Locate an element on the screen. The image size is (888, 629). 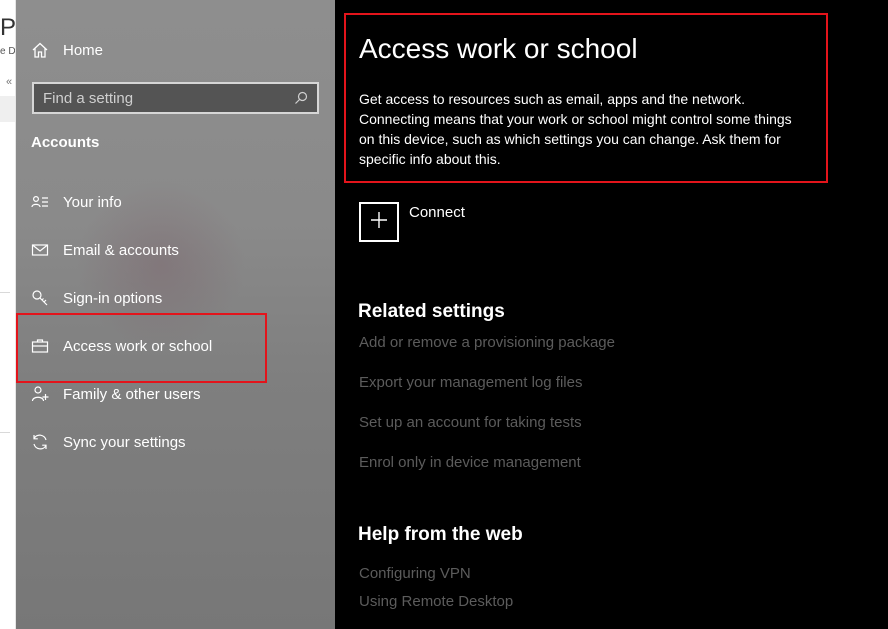
person-list-icon is located at coordinates (40, 202).